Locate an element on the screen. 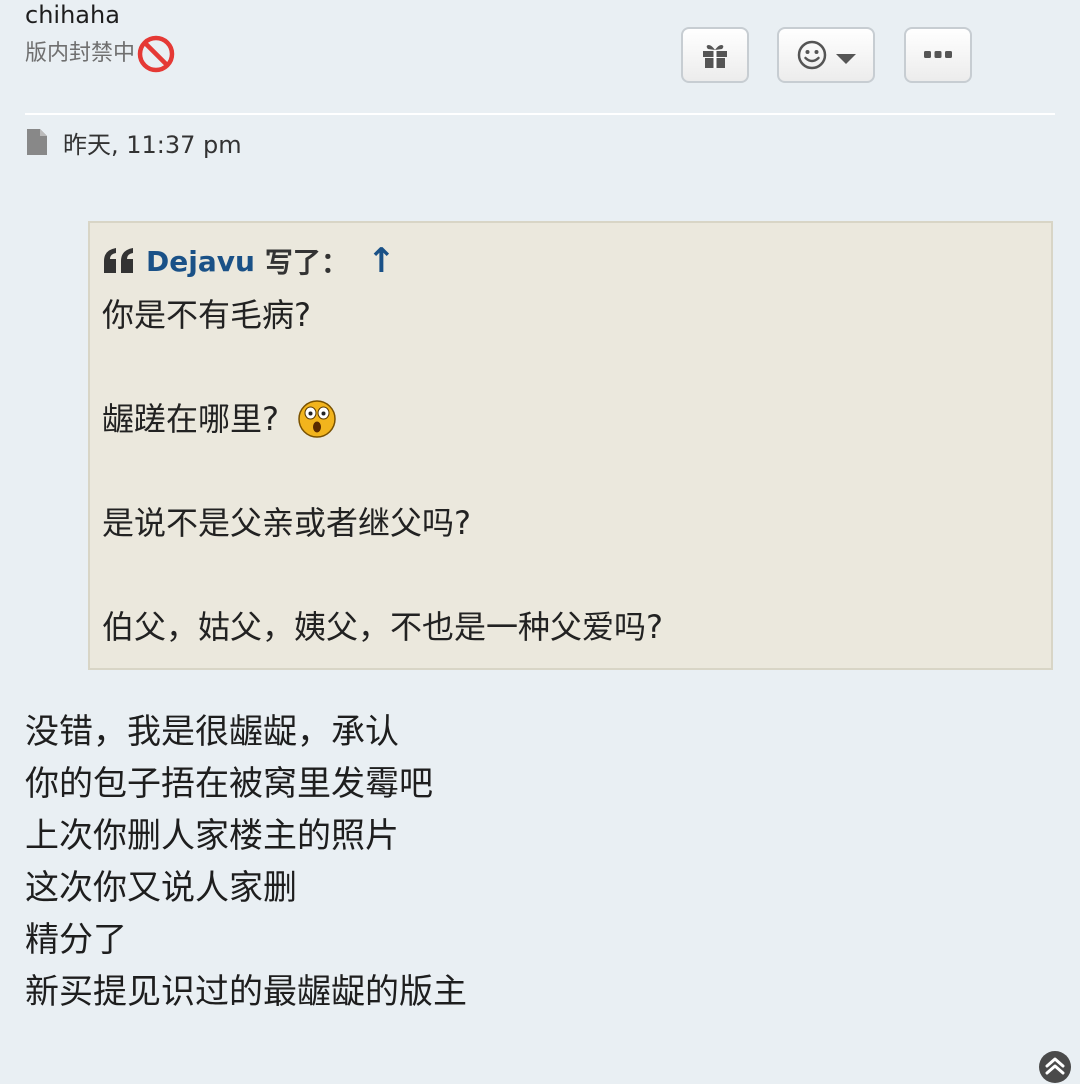 This screenshot has width=1080, height=1084. prohibited-icon is located at coordinates (156, 54).